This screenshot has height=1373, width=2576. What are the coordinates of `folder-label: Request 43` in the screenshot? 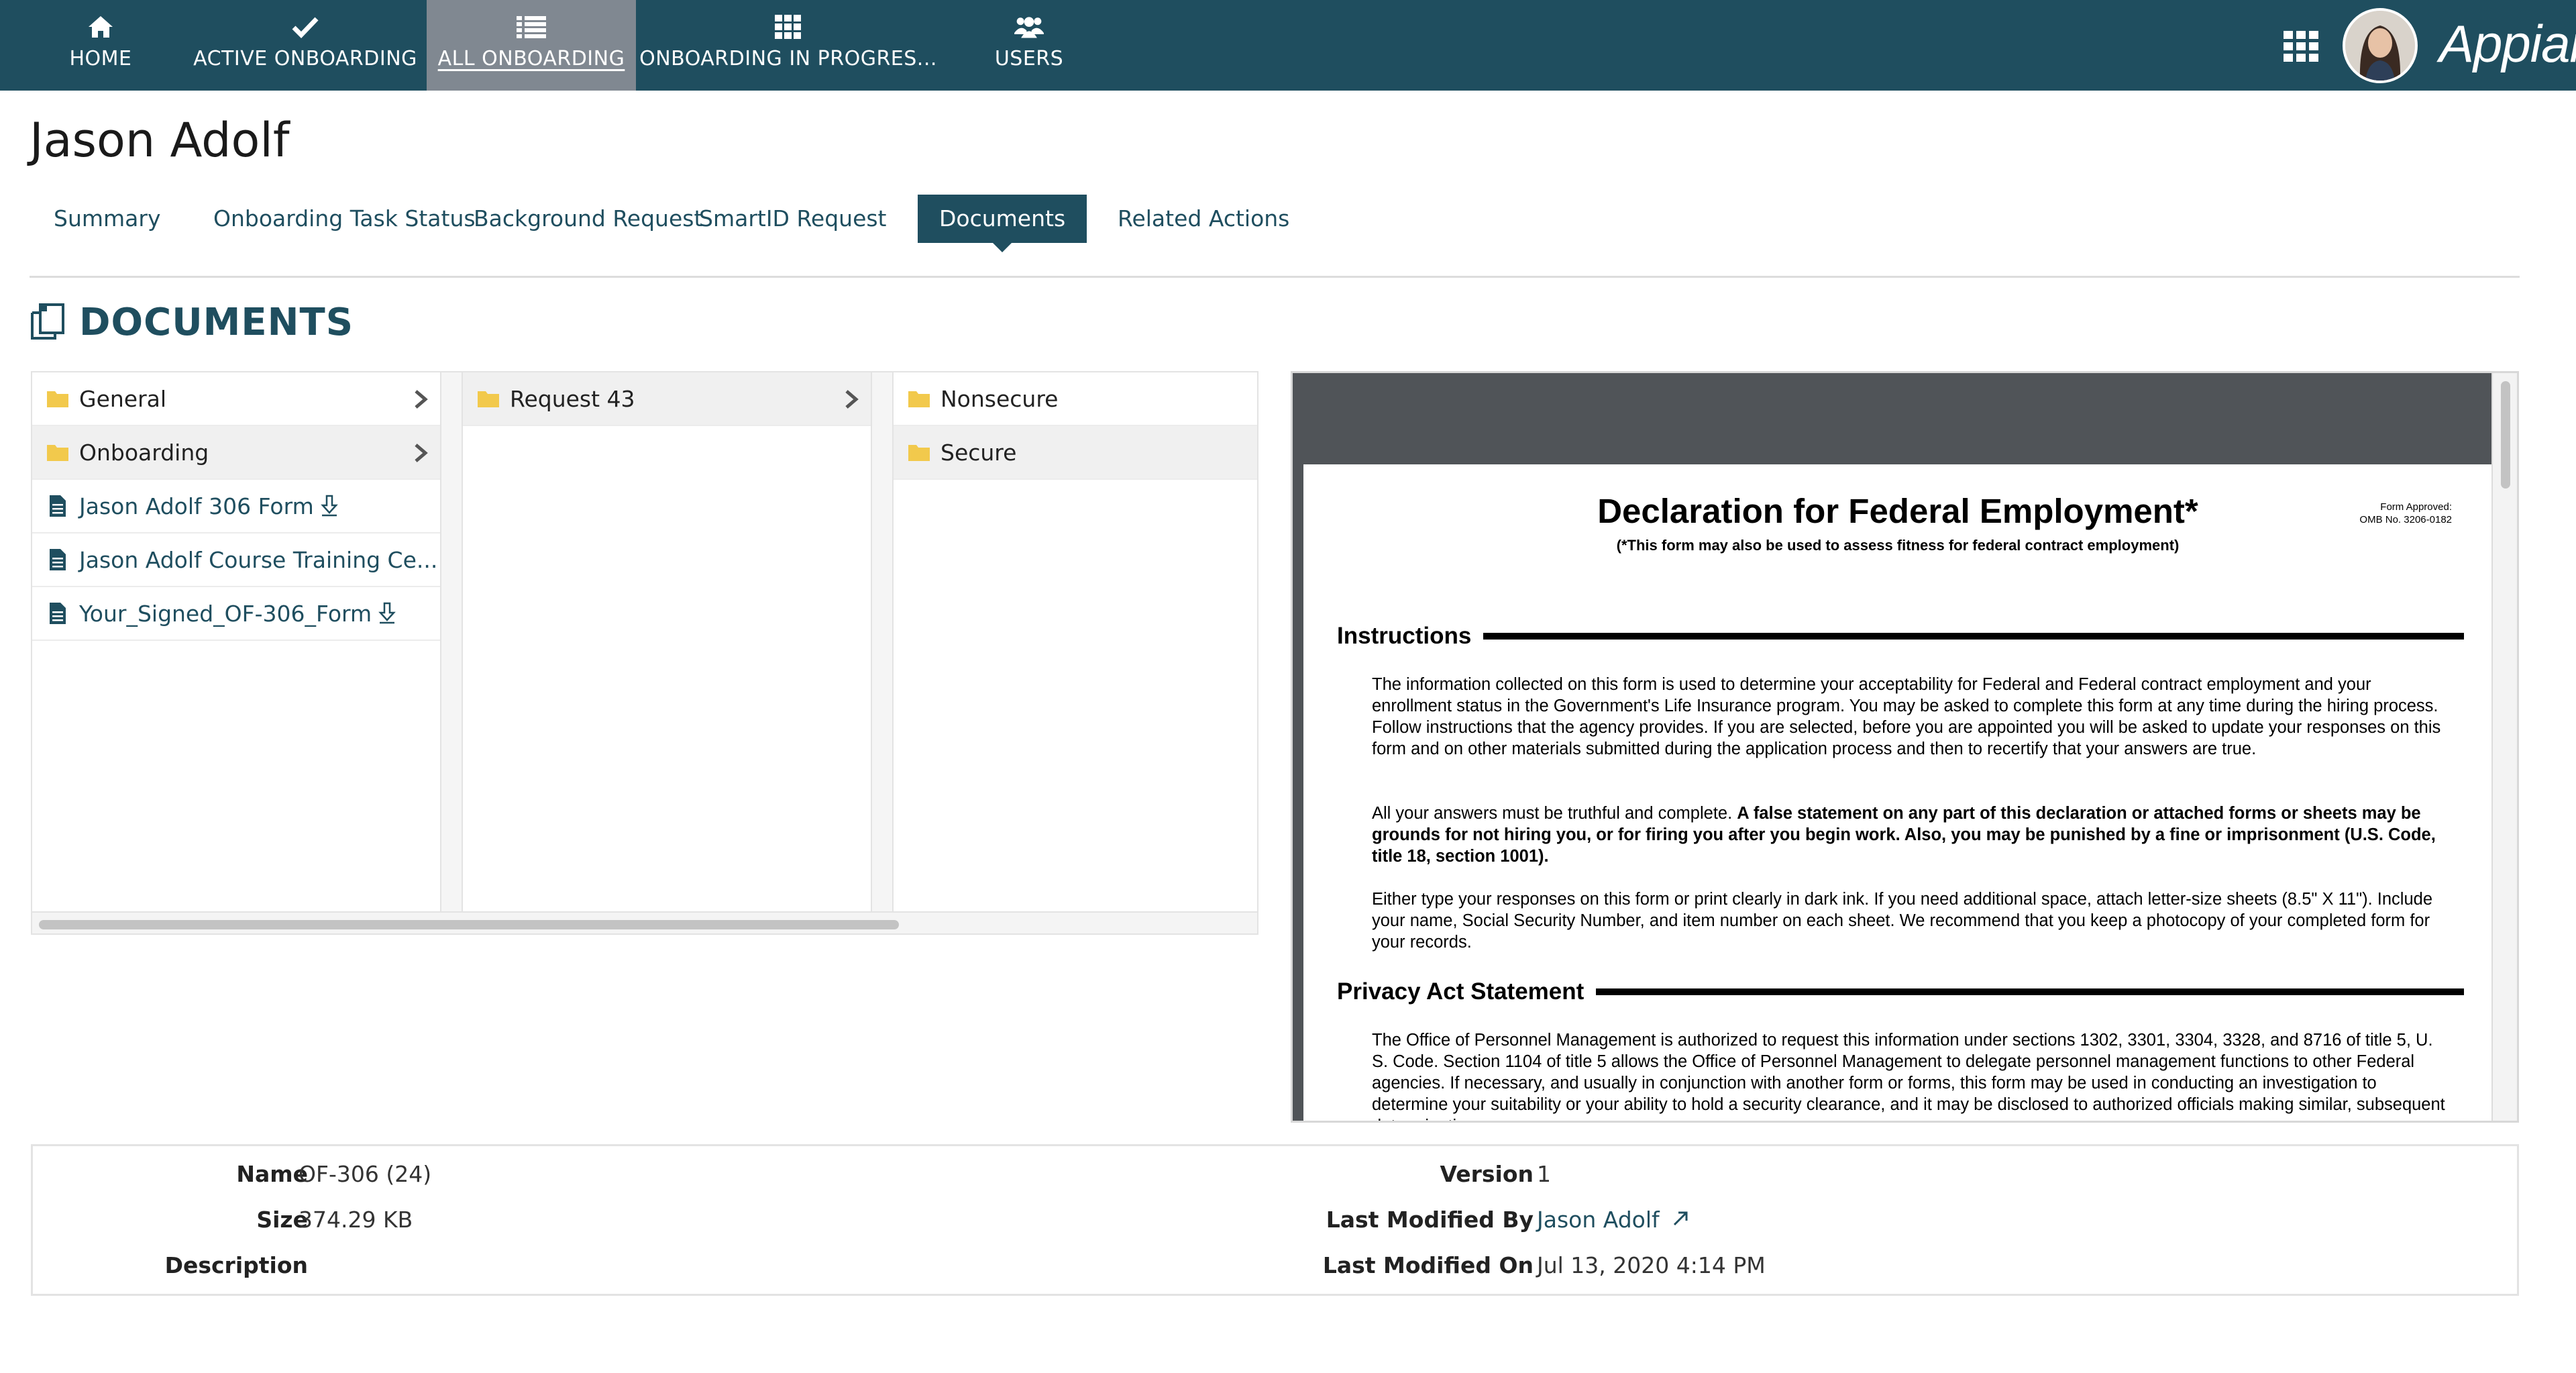 It's located at (572, 398).